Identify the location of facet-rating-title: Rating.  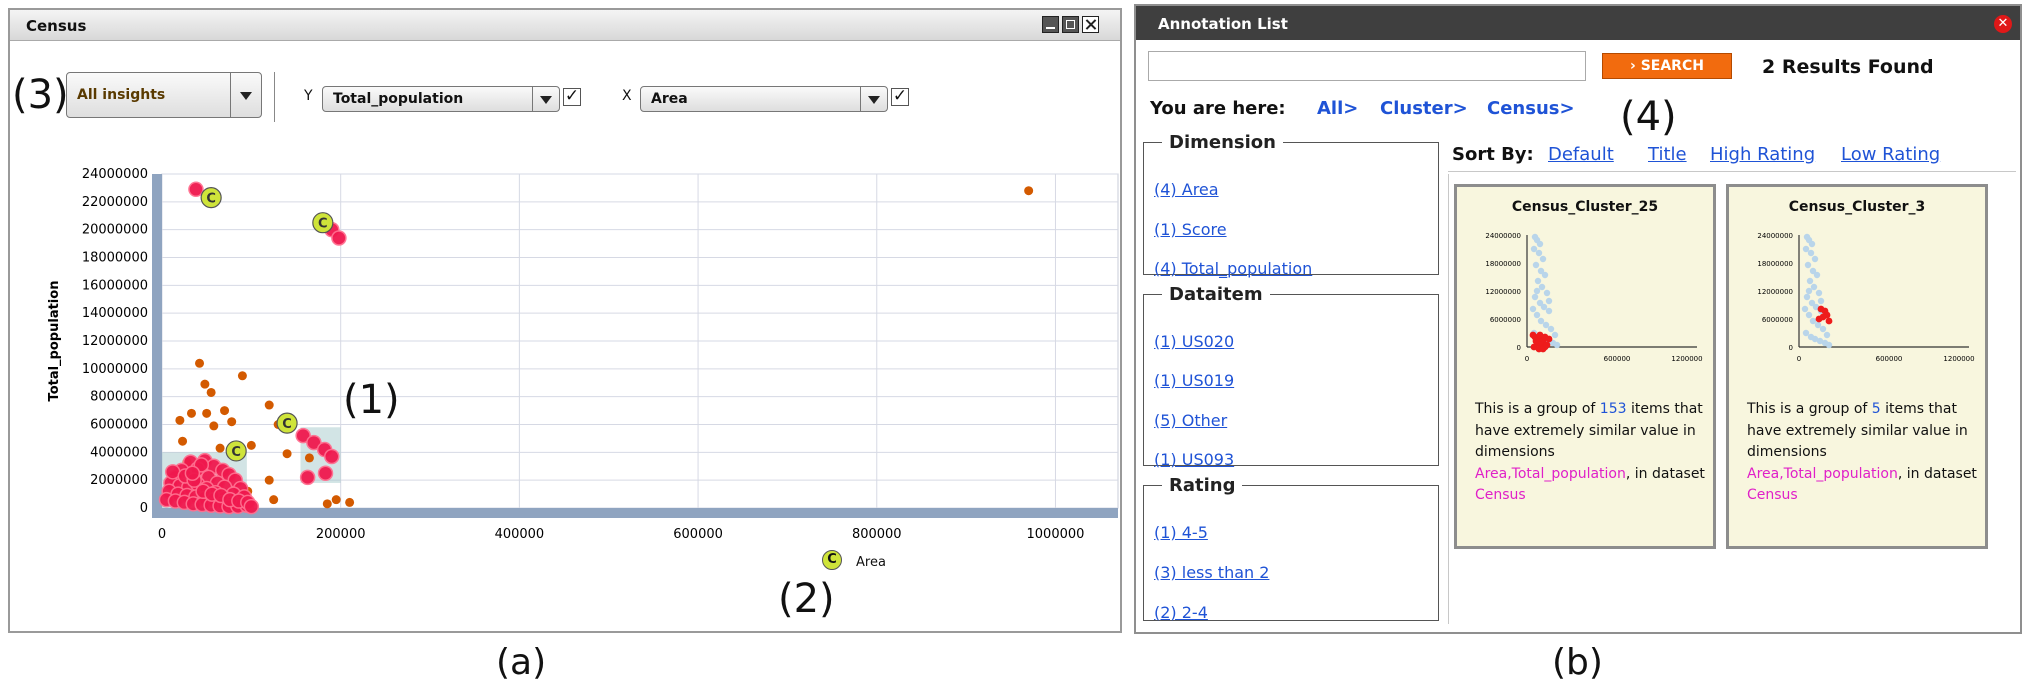
(1202, 485).